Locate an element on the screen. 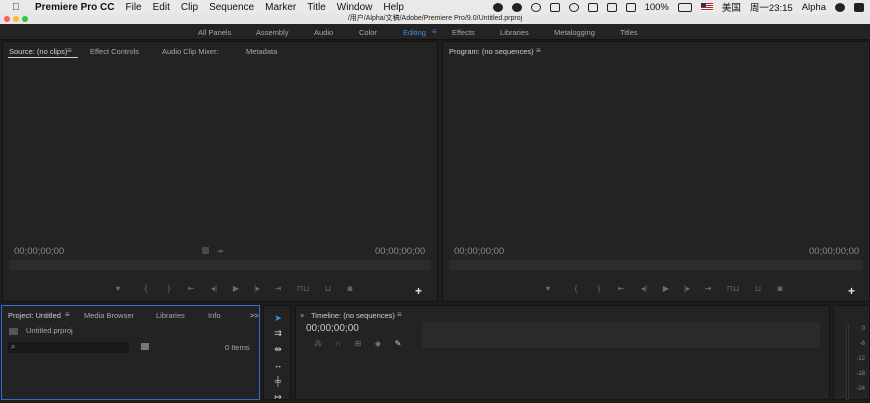 This screenshot has height=403, width=870. time-machine-icon is located at coordinates (573, 7).